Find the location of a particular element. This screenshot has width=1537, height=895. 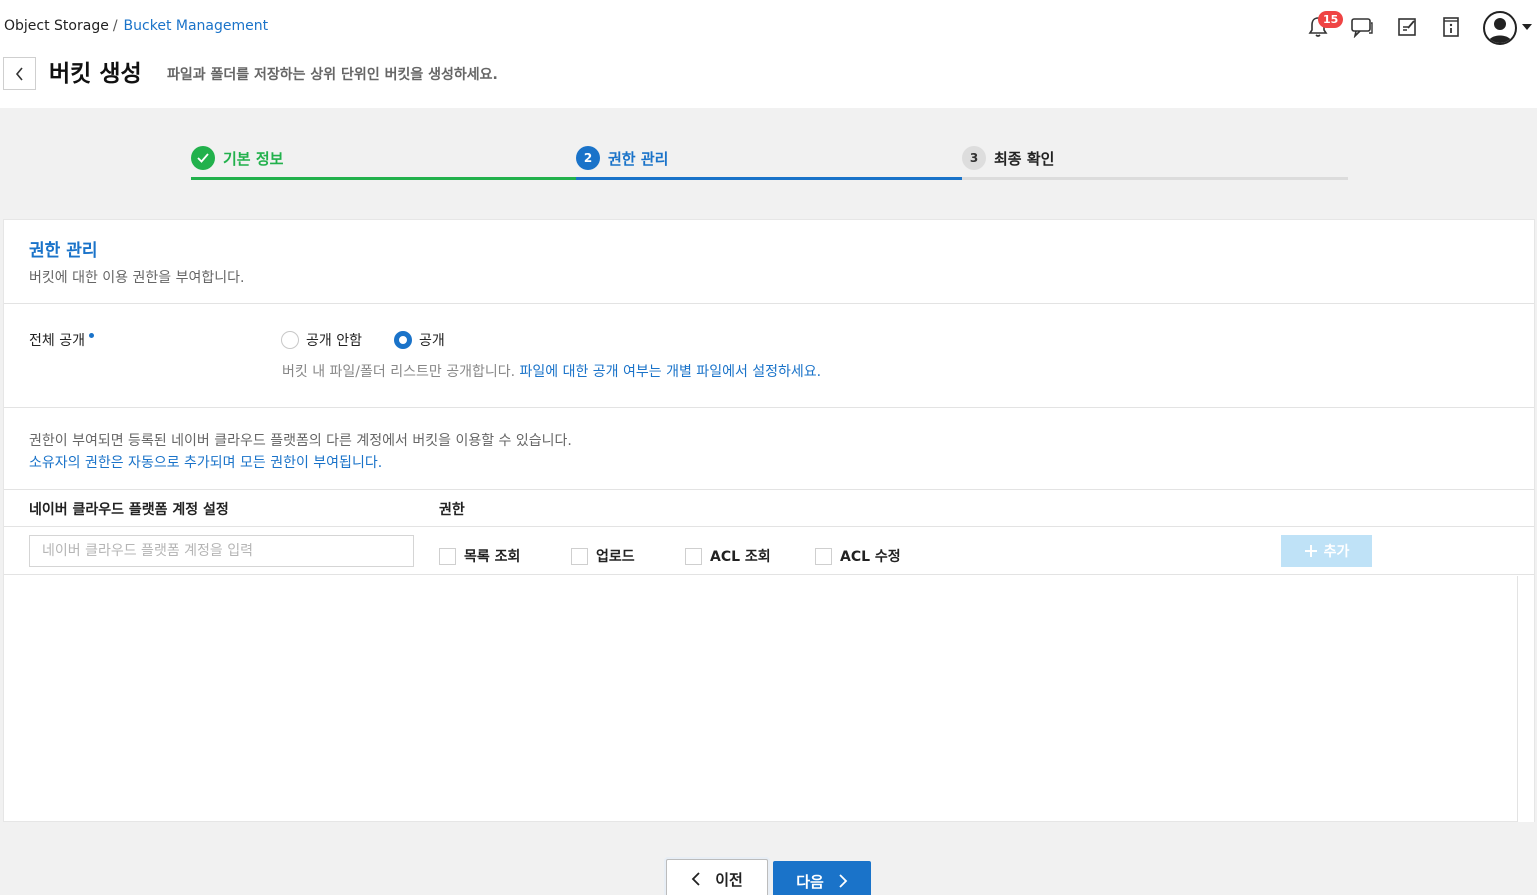

memo-icon is located at coordinates (1407, 27).